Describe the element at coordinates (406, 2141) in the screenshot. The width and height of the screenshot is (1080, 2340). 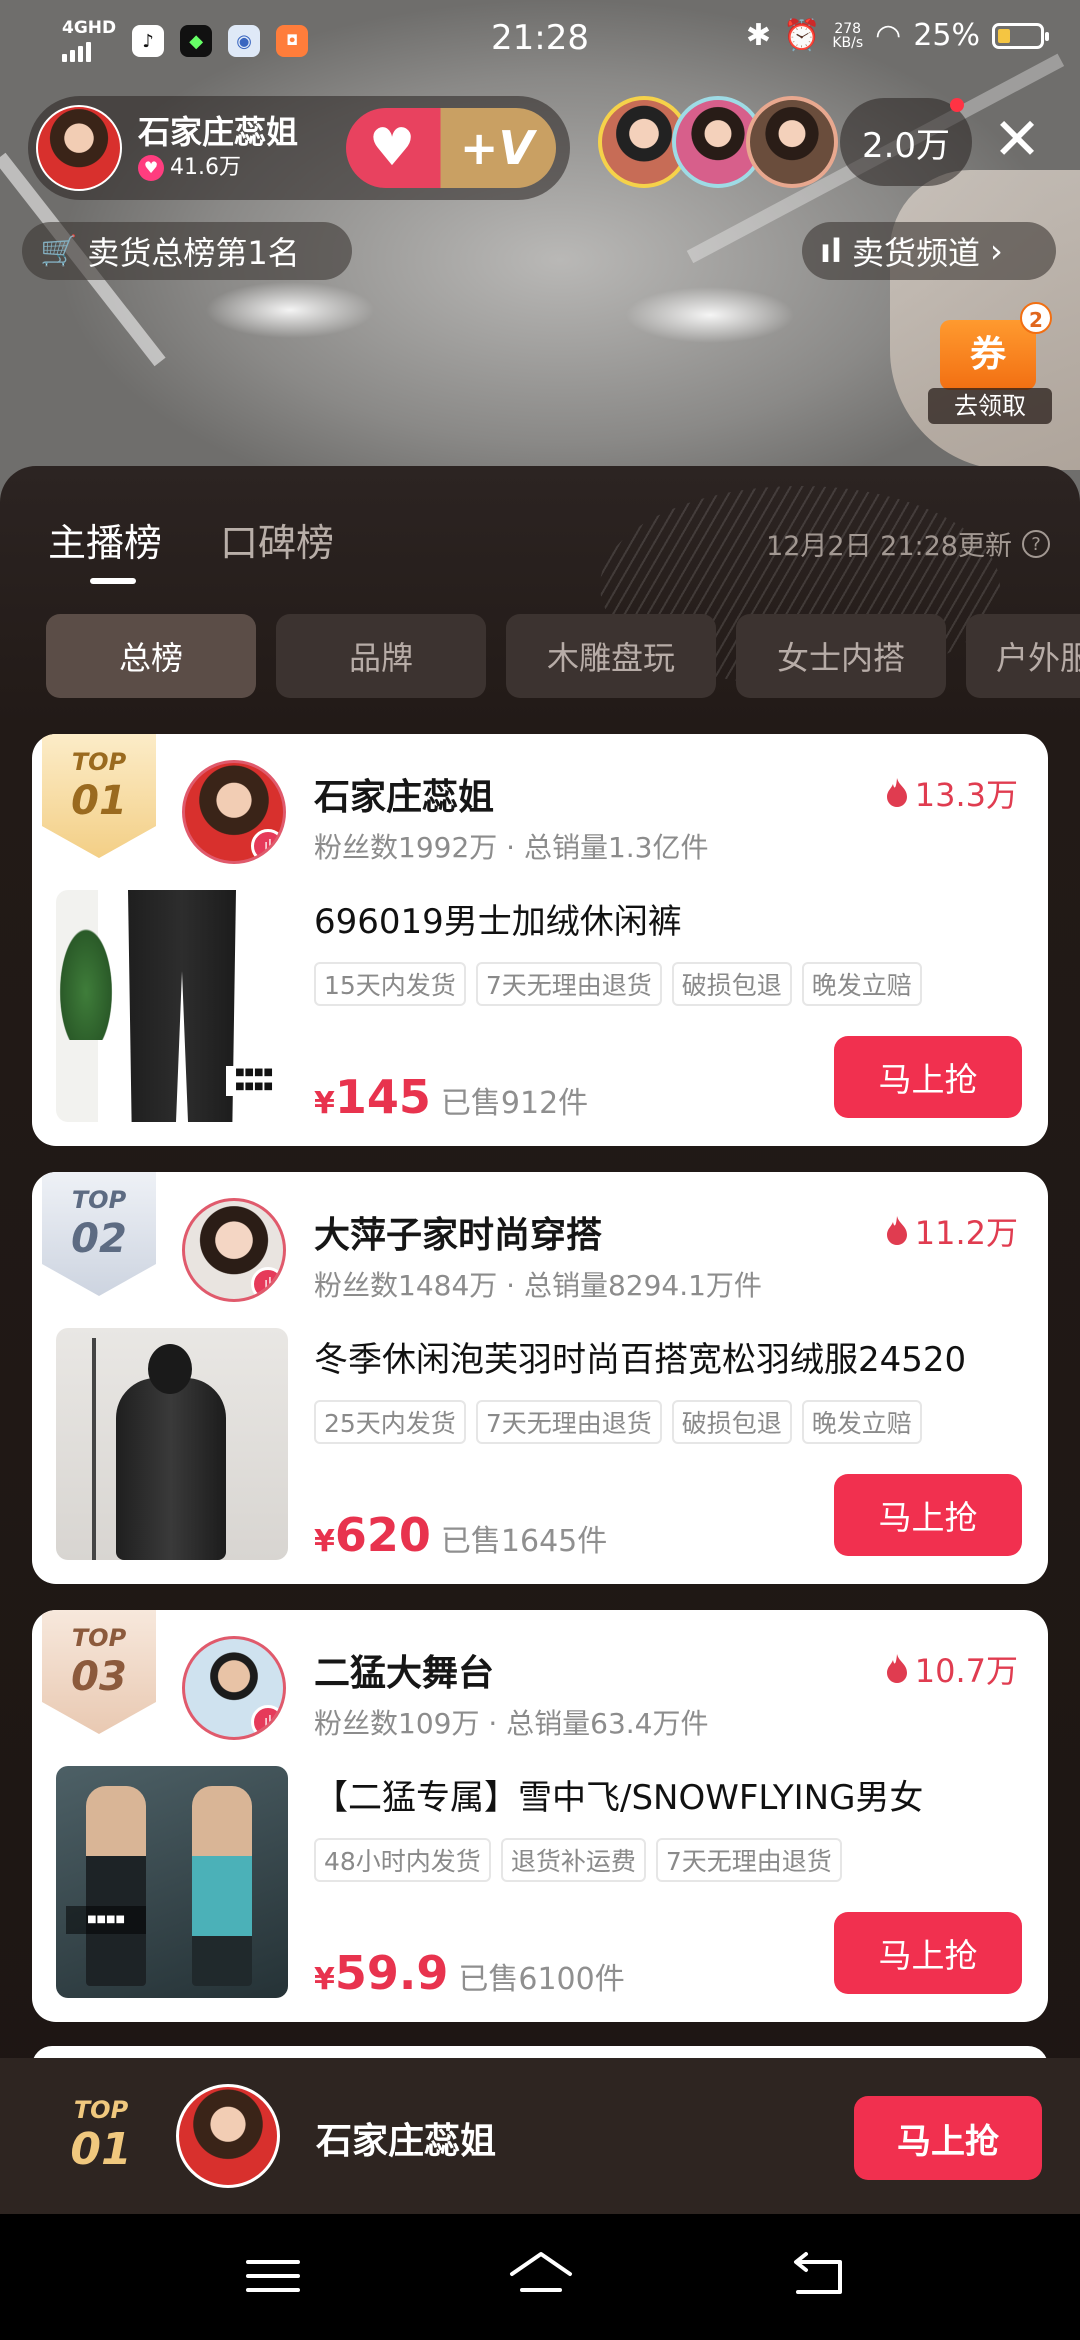
I see `host-name: 石家庄蕊姐` at that location.